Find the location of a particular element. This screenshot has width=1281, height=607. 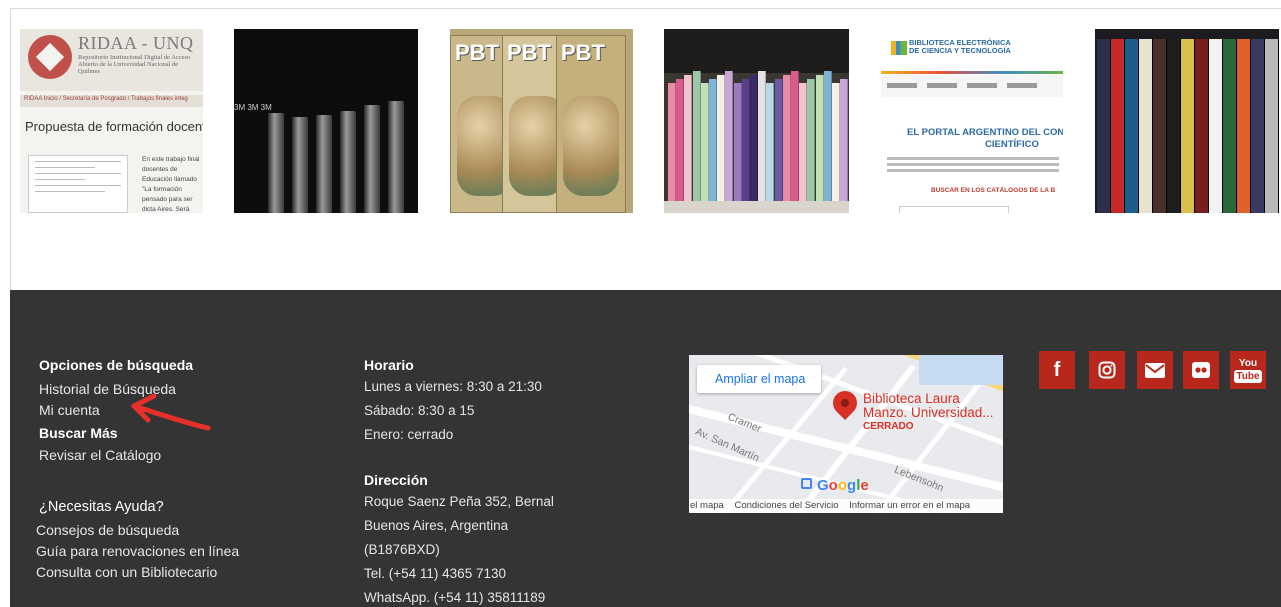

email-button is located at coordinates (1155, 370).